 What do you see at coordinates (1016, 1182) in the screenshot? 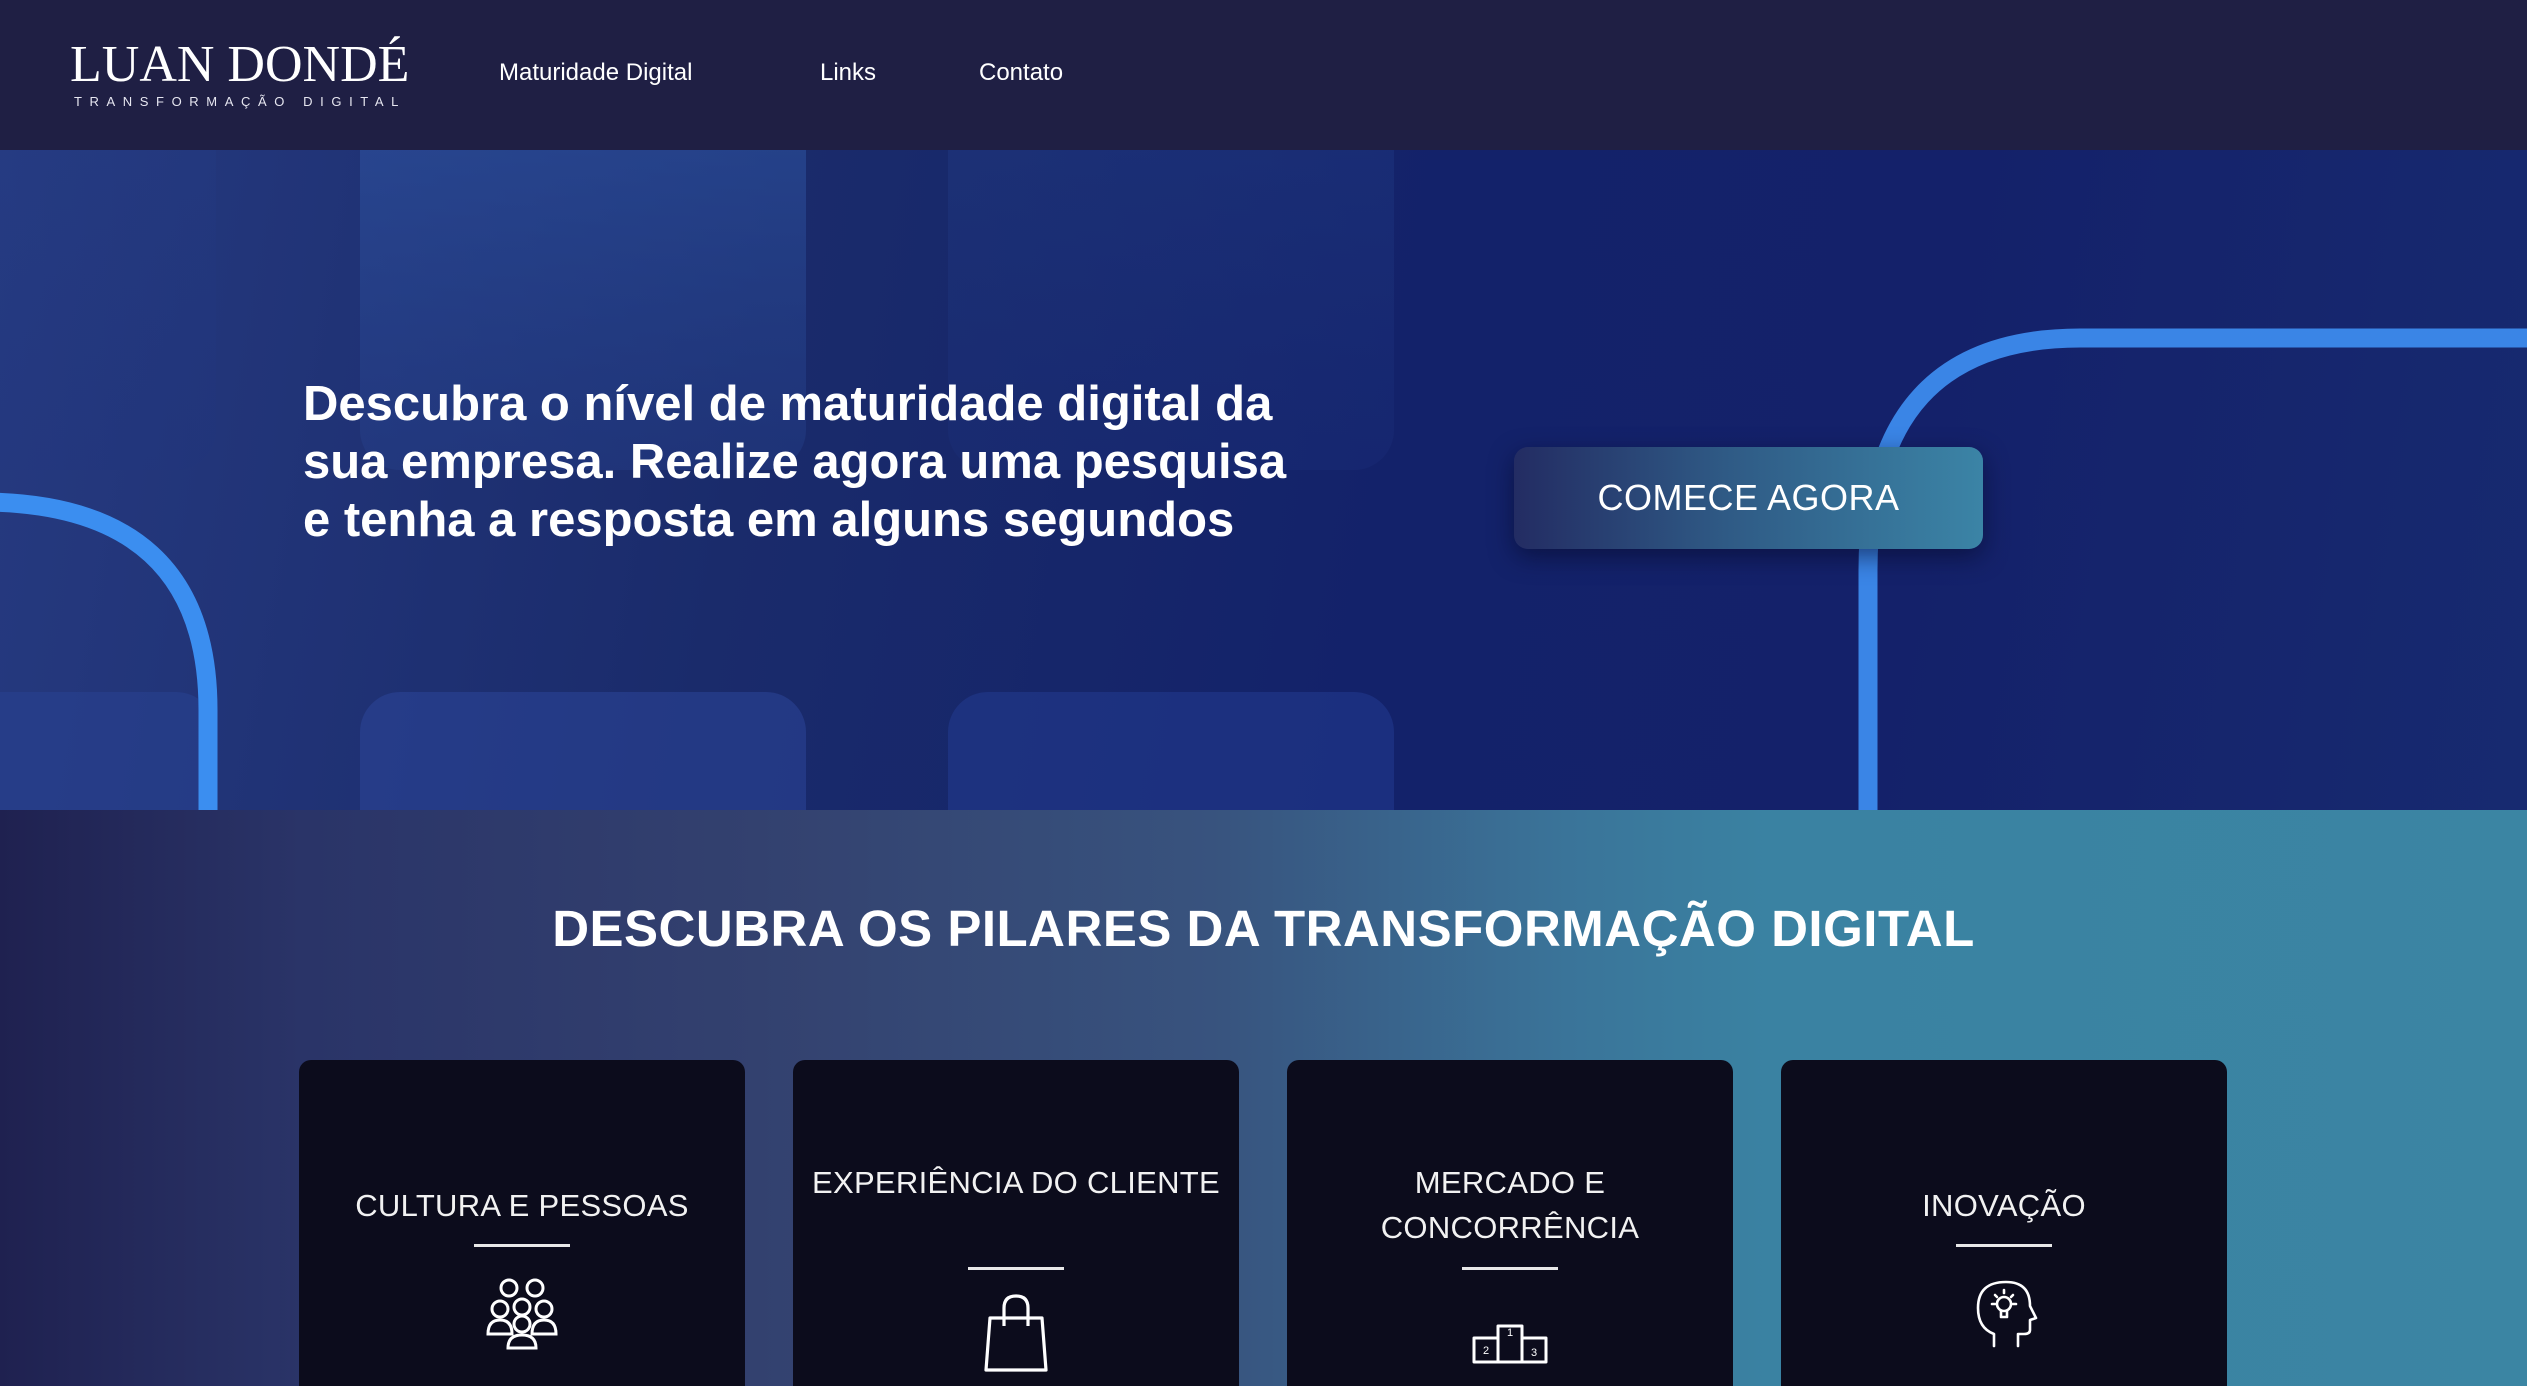
I see `pillar-card-title: EXPERIÊNCIA DO CLIENTE` at bounding box center [1016, 1182].